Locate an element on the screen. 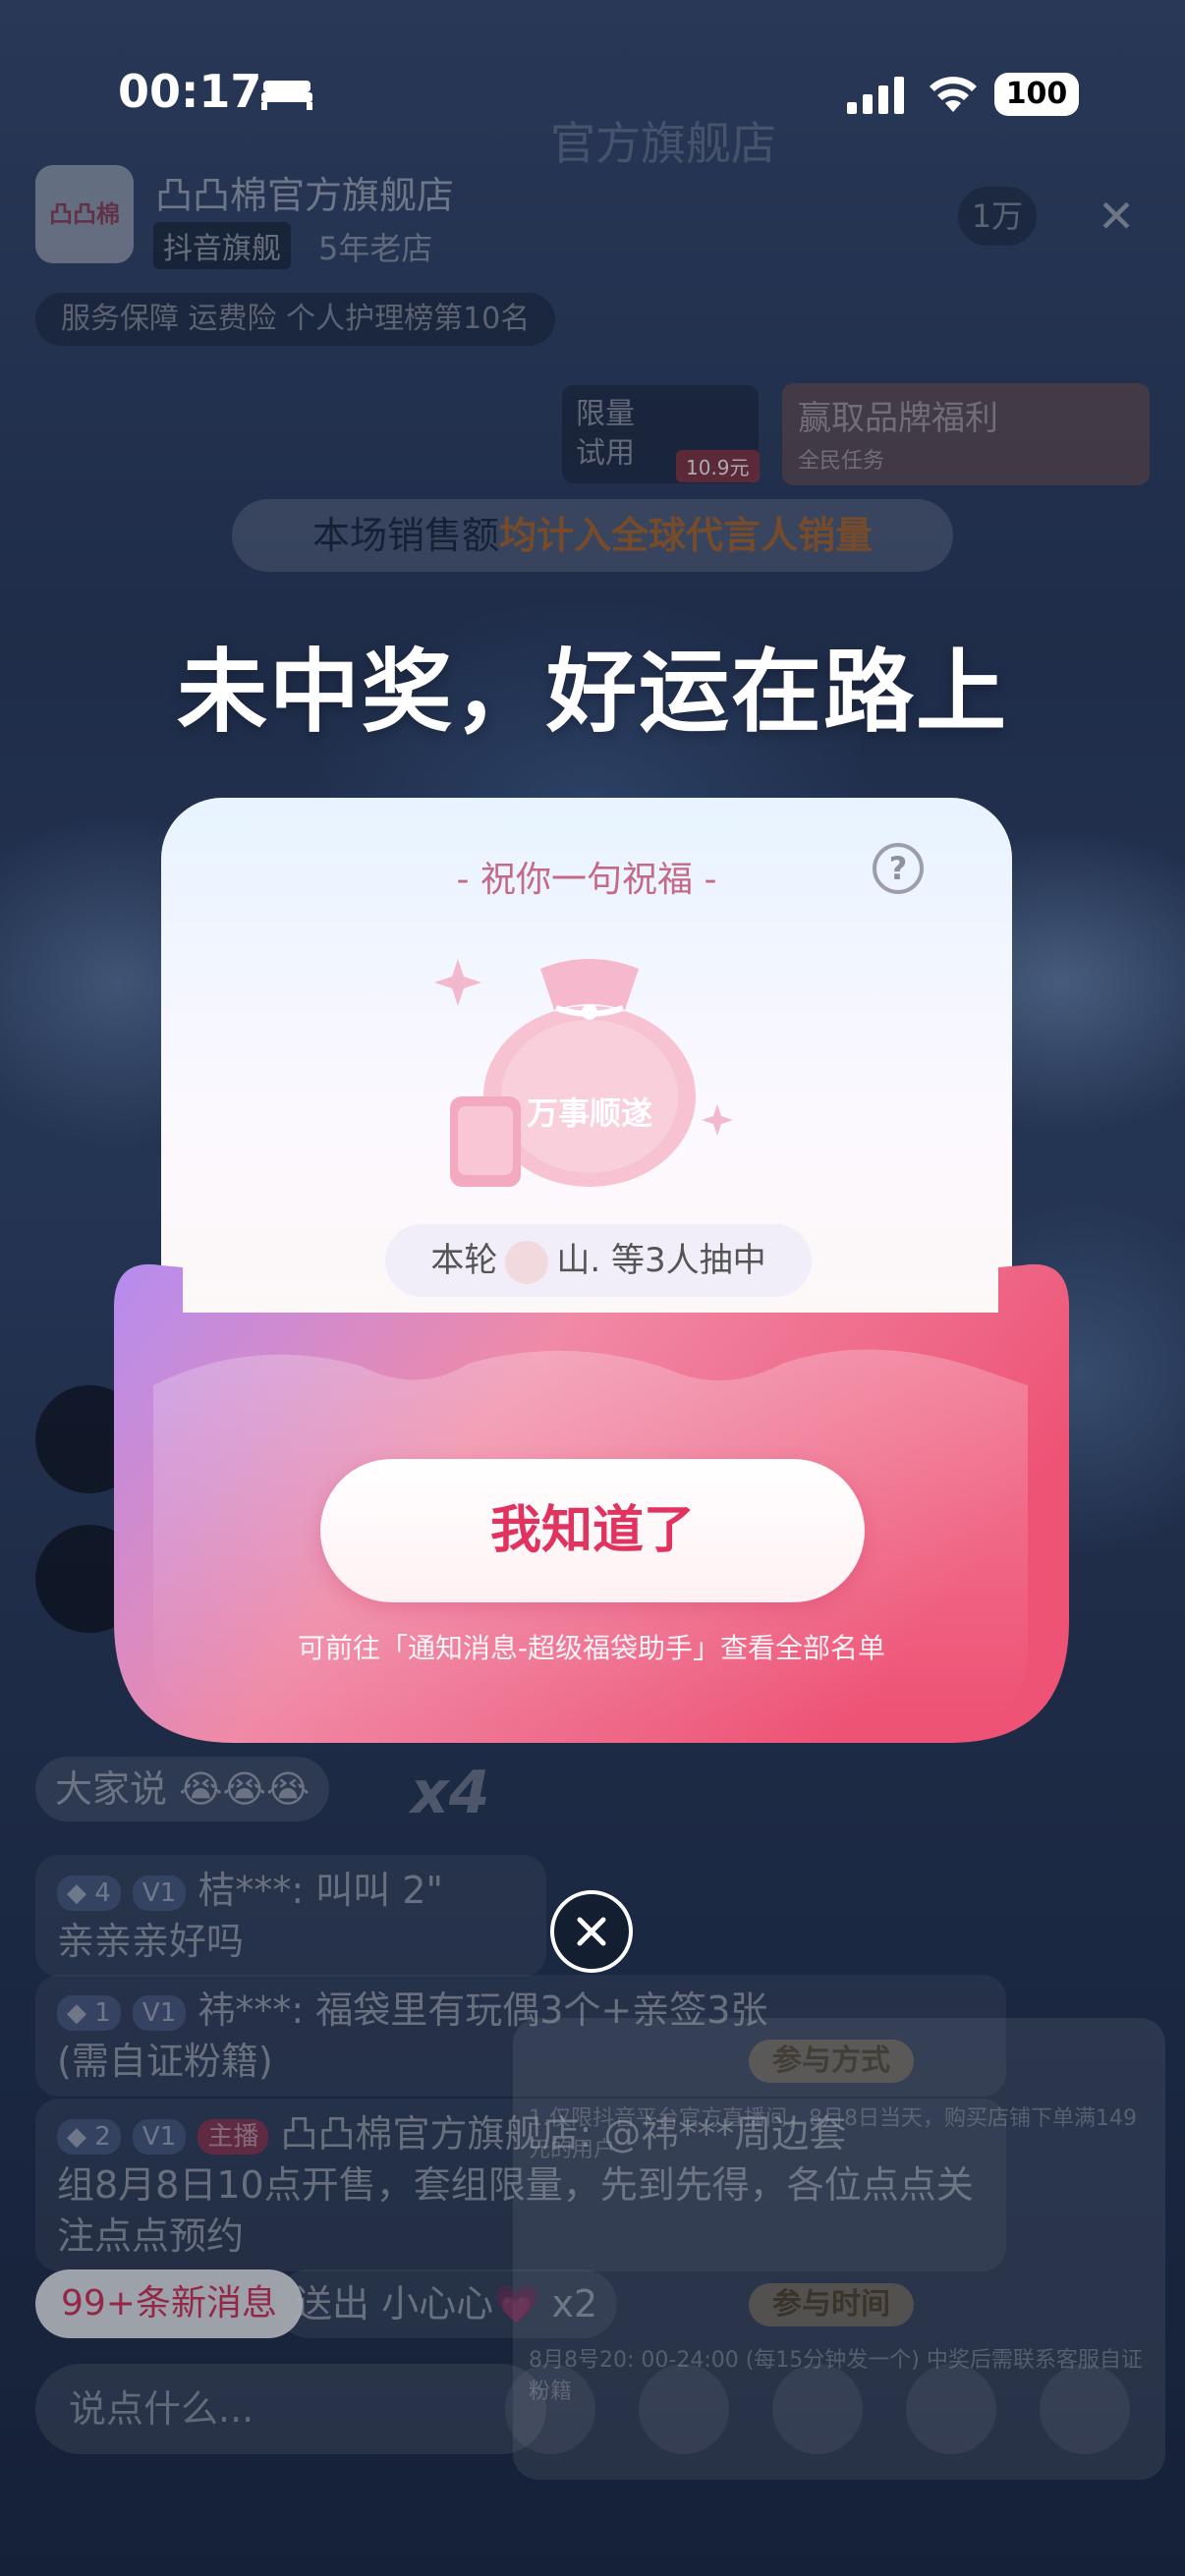  battery-indicator: 100 is located at coordinates (1037, 94).